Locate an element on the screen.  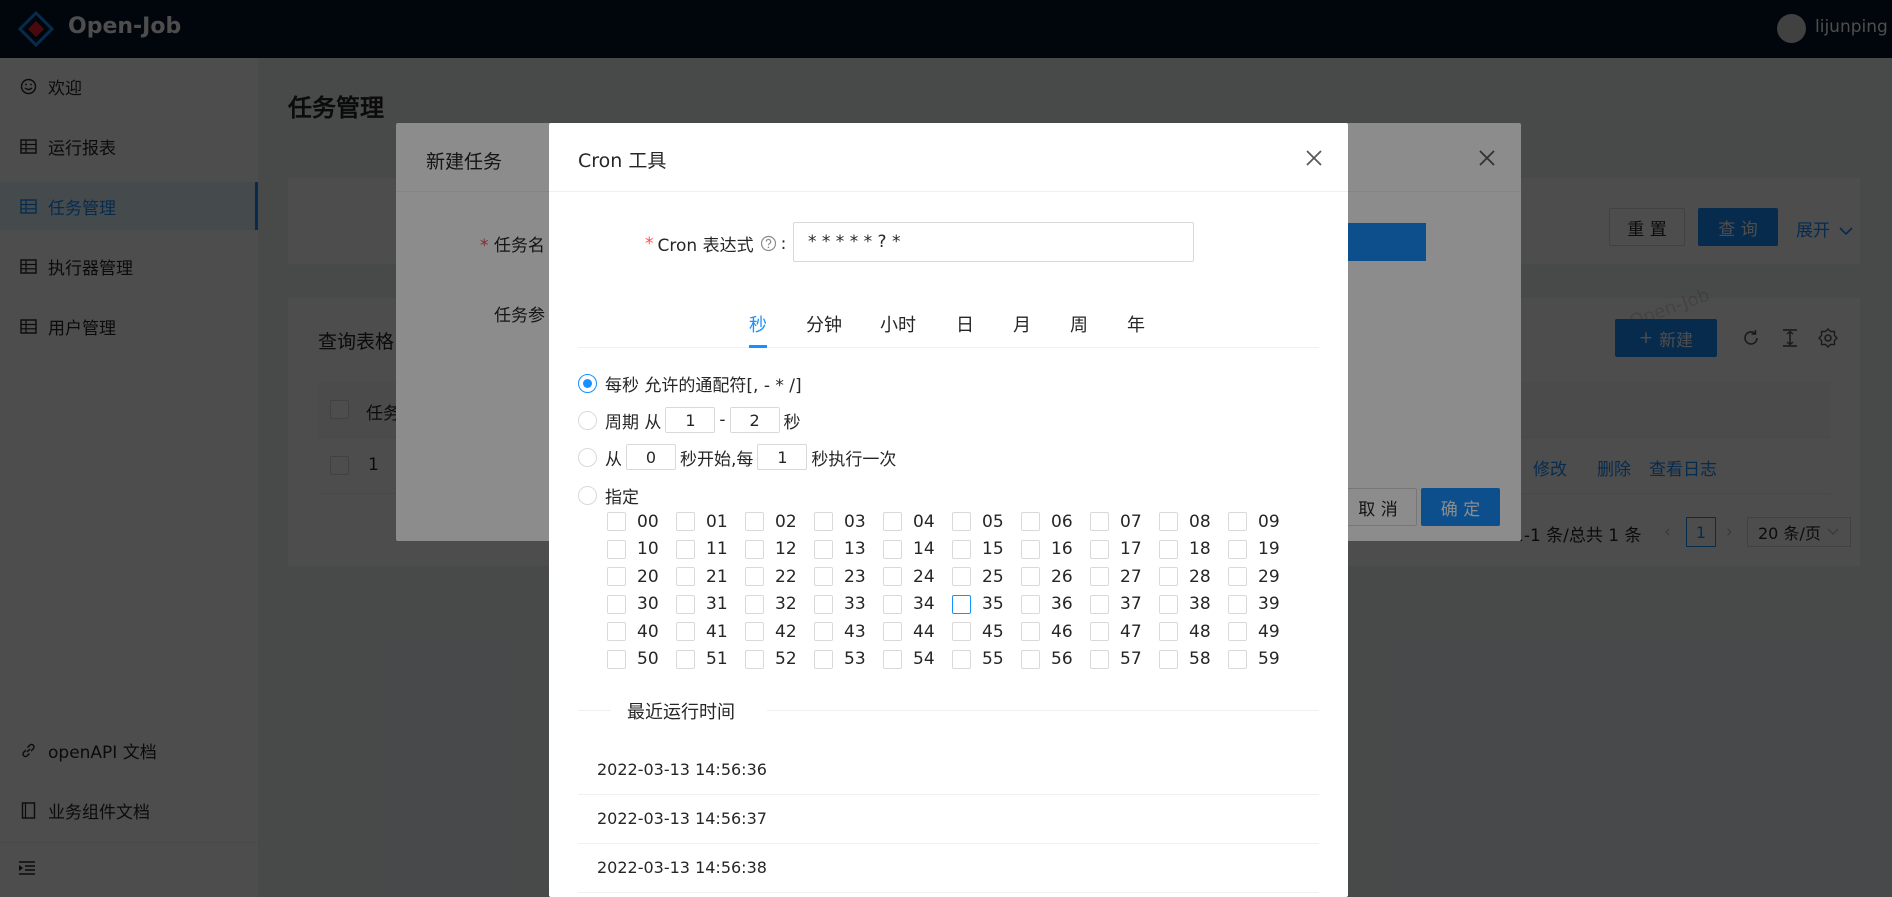
second-checkbox-item: 51 is located at coordinates (710, 659).